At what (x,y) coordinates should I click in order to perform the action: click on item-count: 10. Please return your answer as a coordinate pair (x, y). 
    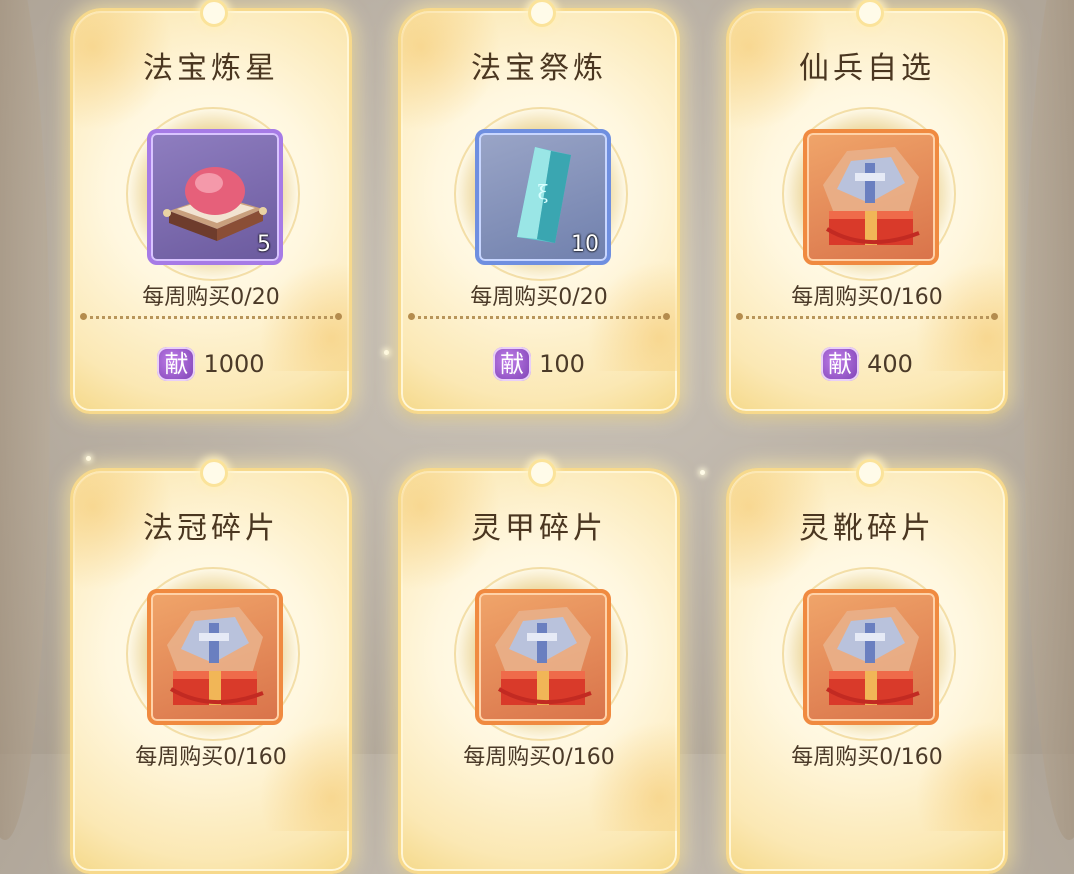
    Looking at the image, I should click on (585, 244).